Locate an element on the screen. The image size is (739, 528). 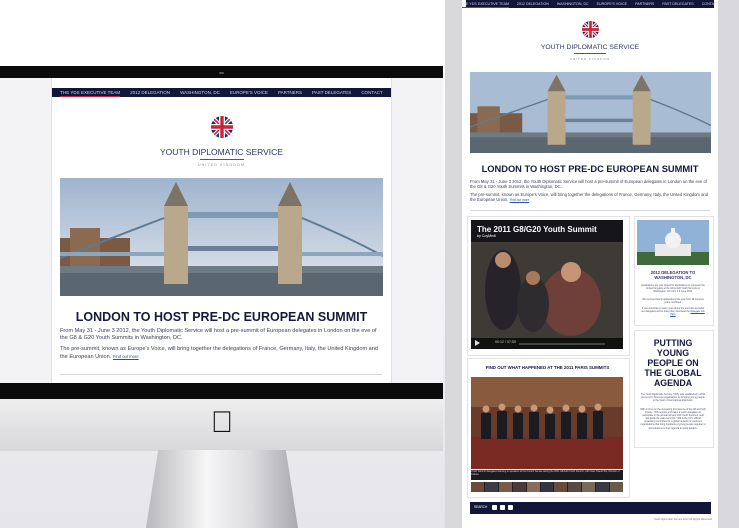
footer-search-label: SEARCH is located at coordinates (480, 507).